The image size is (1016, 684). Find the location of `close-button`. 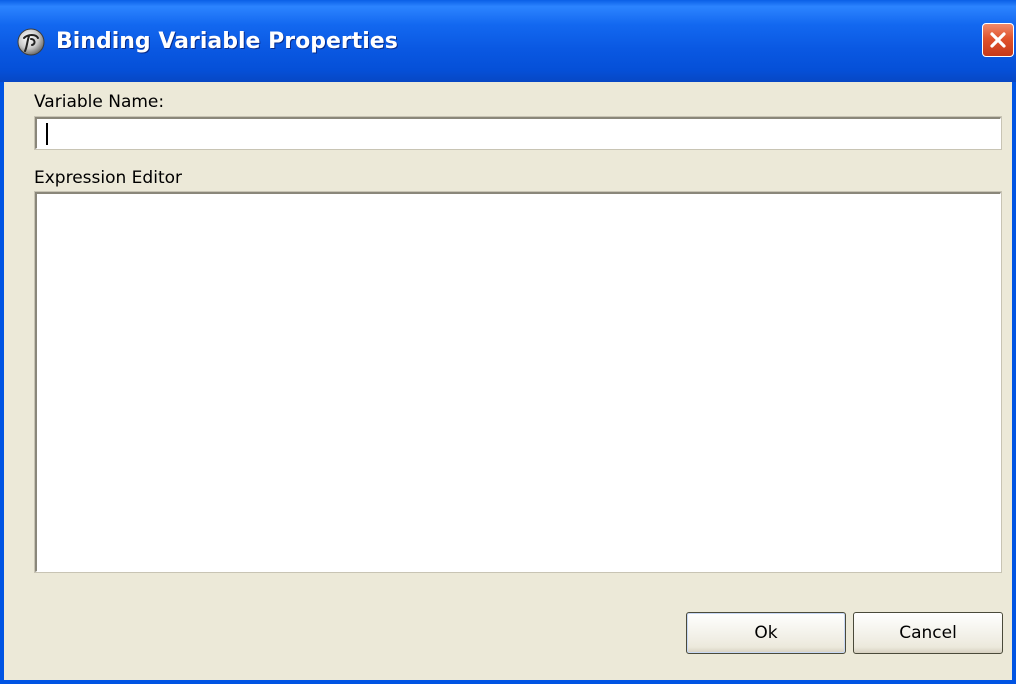

close-button is located at coordinates (998, 40).